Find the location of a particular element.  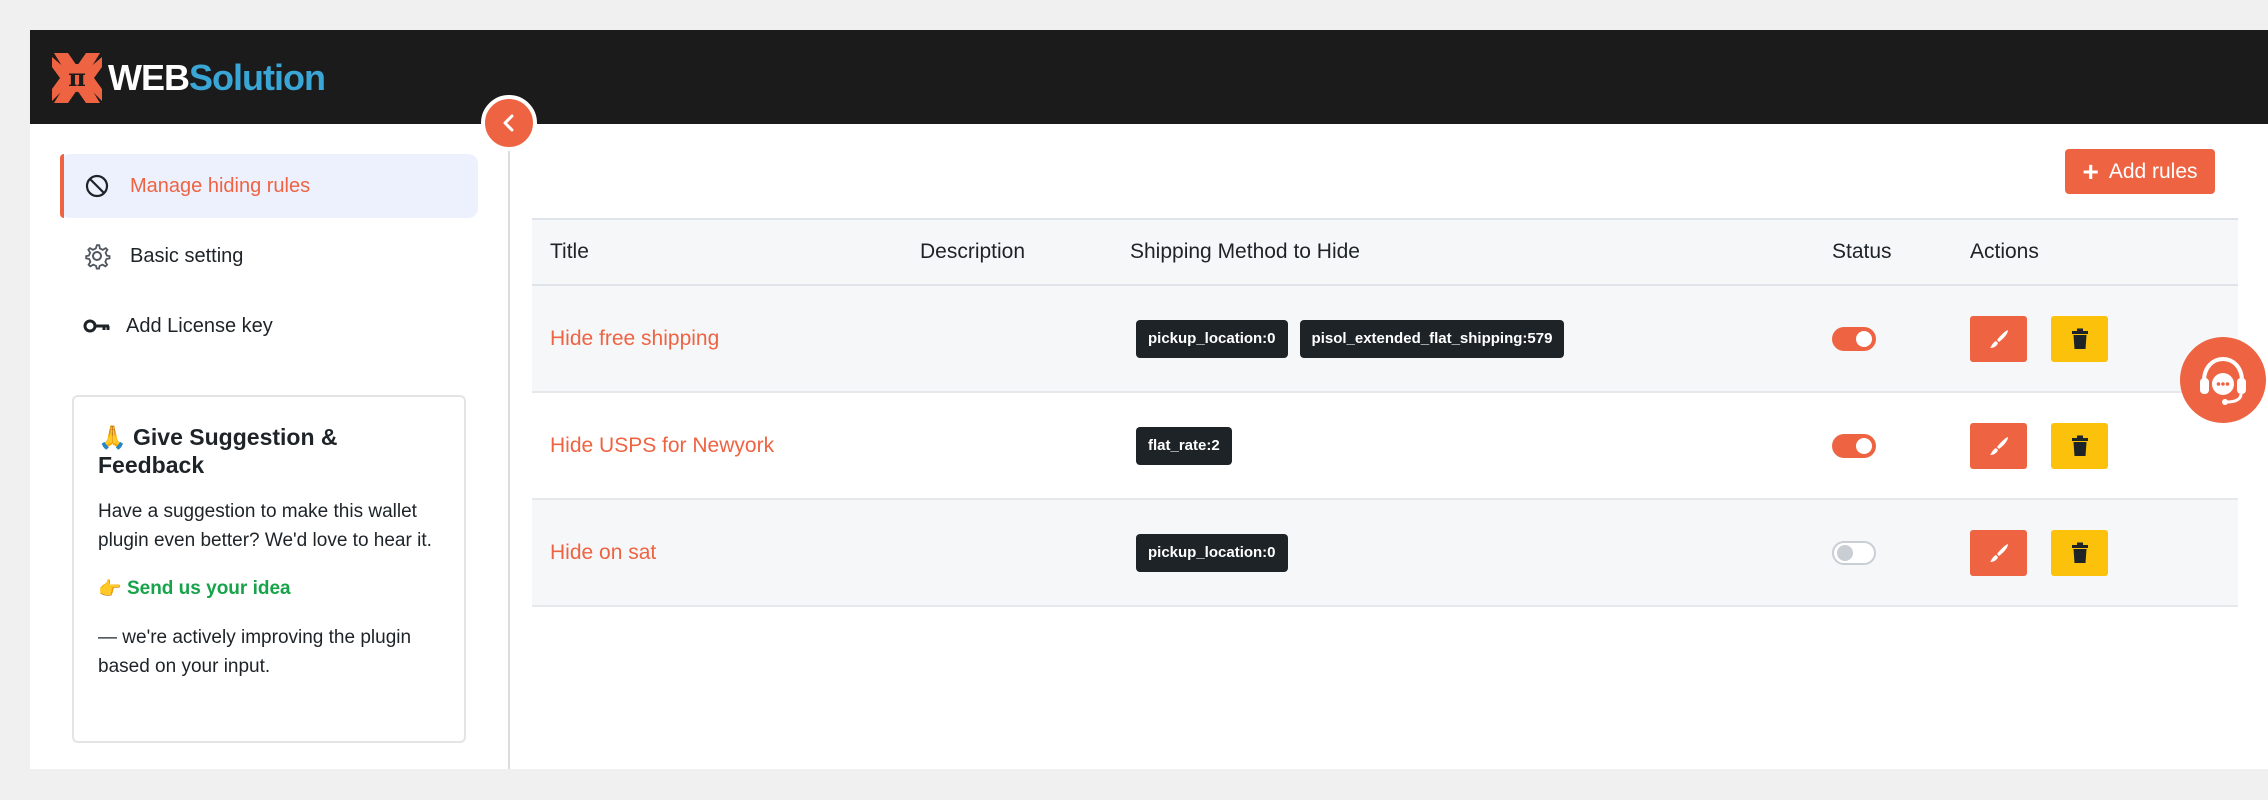

sidebar-divider is located at coordinates (509, 446).